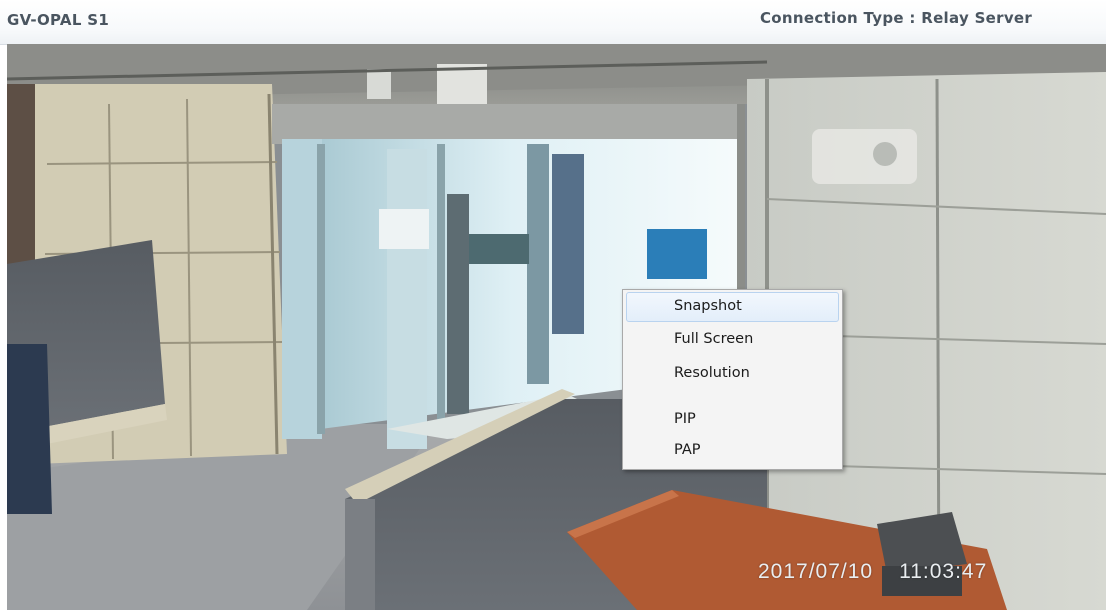 The width and height of the screenshot is (1106, 610). Describe the element at coordinates (732, 420) in the screenshot. I see `menu-item-pip: PIP` at that location.